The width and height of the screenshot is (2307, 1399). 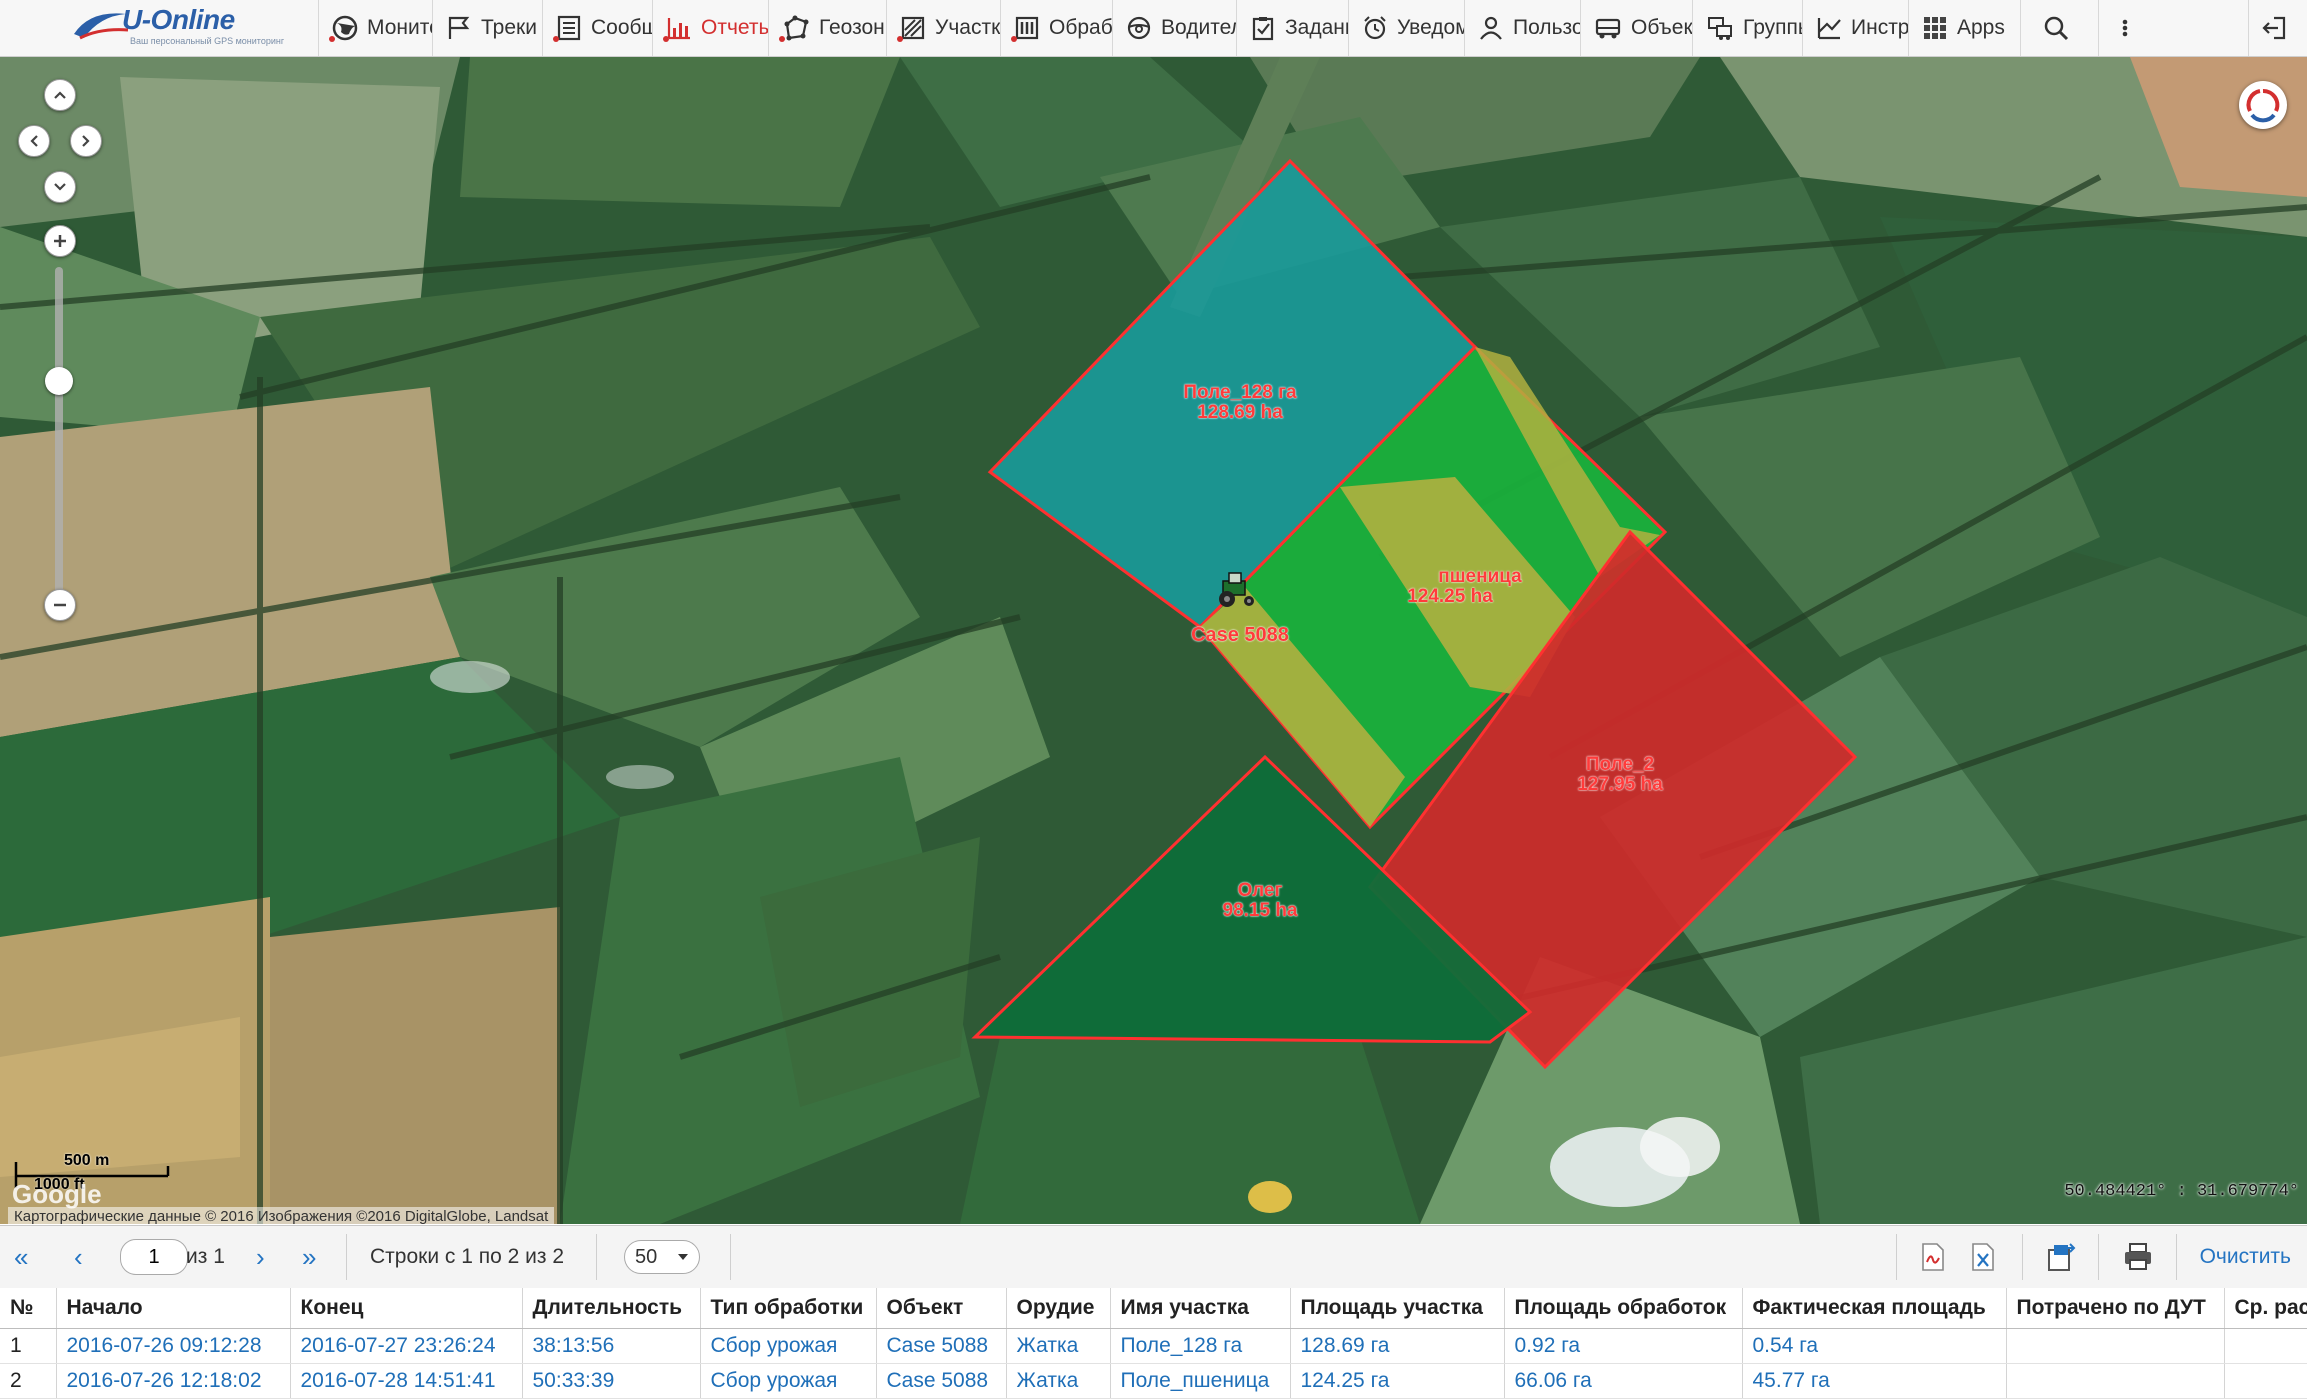 I want to click on table-cell: Поле_128 га, so click(x=1200, y=1346).